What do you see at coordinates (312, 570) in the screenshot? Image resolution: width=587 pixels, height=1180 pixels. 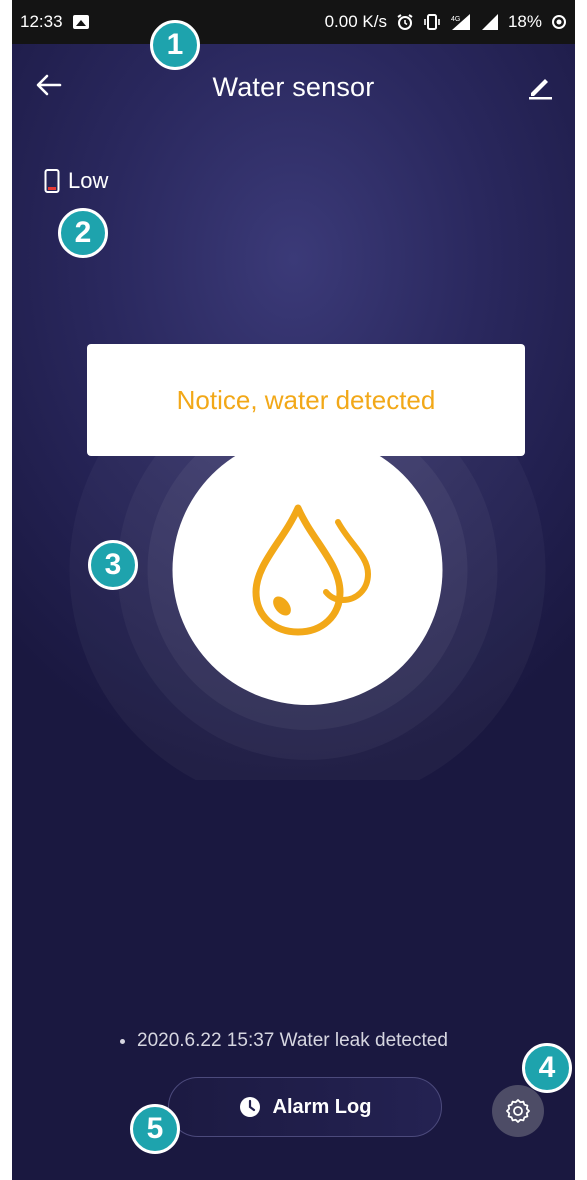 I see `water-drops-icon` at bounding box center [312, 570].